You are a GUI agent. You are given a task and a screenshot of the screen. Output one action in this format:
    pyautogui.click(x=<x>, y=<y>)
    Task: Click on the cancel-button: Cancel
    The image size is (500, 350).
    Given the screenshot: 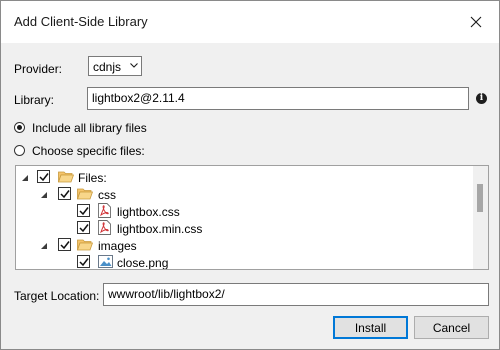 What is the action you would take?
    pyautogui.click(x=451, y=327)
    